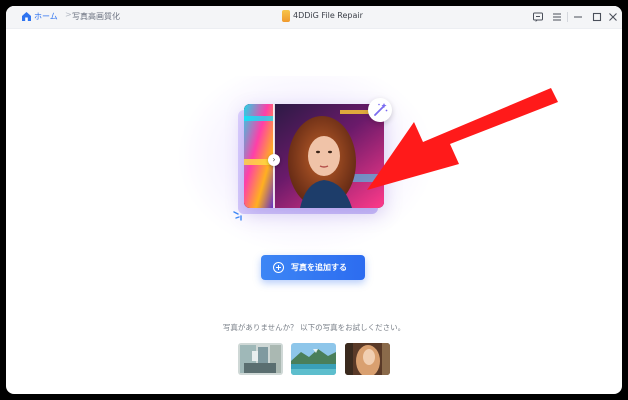 The height and width of the screenshot is (400, 628). I want to click on portrait-thumbnail, so click(367, 359).